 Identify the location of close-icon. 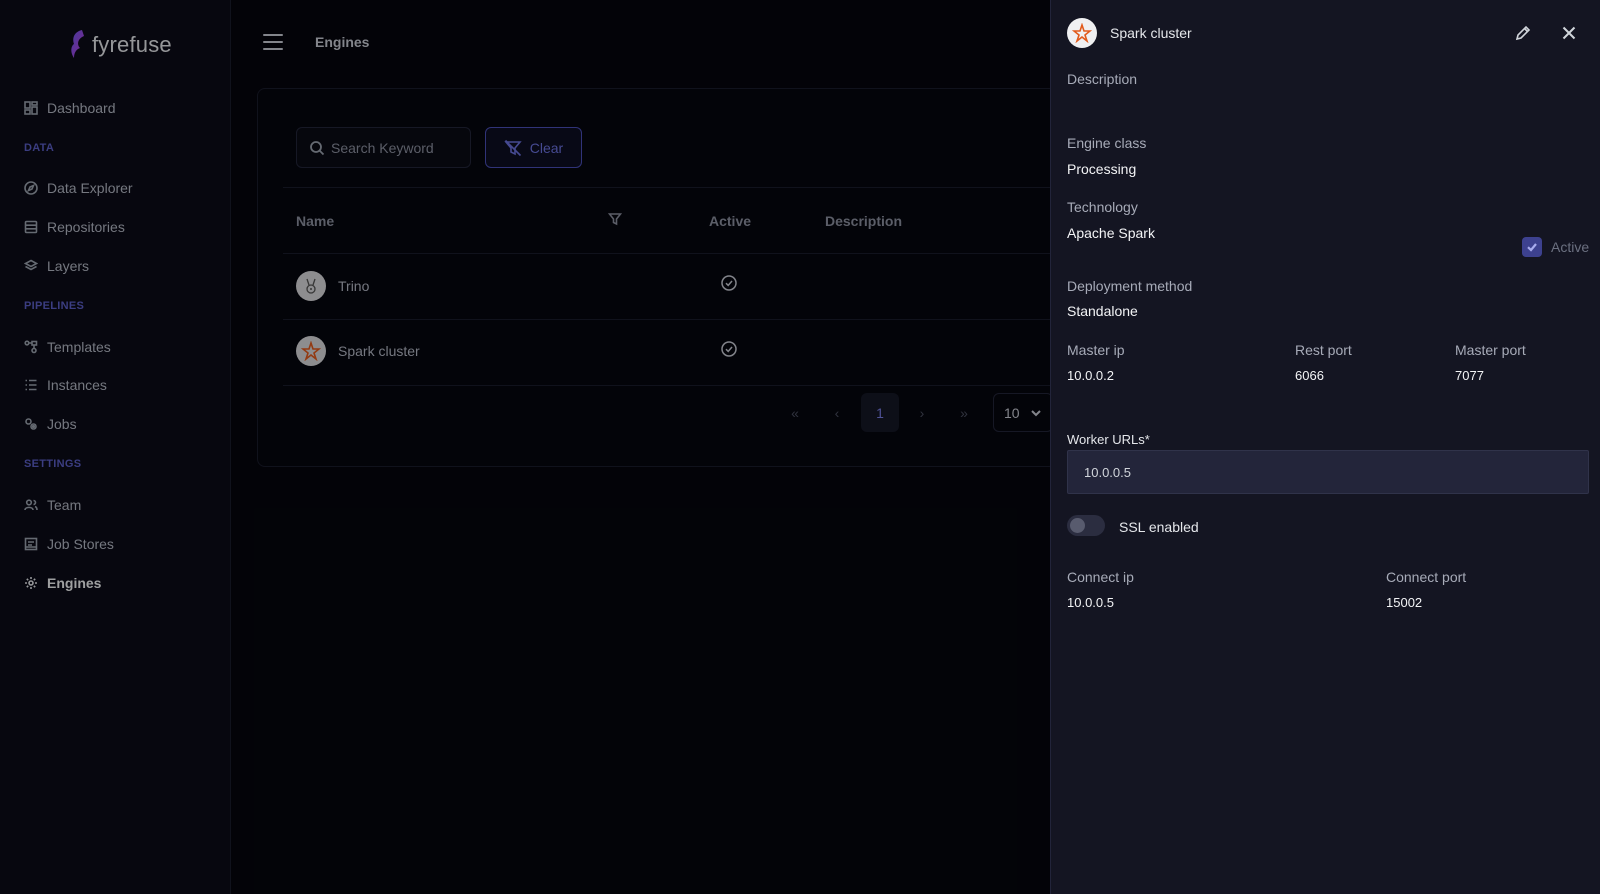
(1569, 33).